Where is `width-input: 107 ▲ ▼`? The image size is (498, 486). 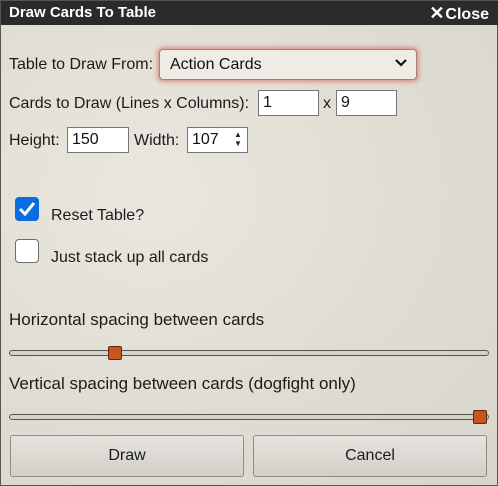 width-input: 107 ▲ ▼ is located at coordinates (217, 140).